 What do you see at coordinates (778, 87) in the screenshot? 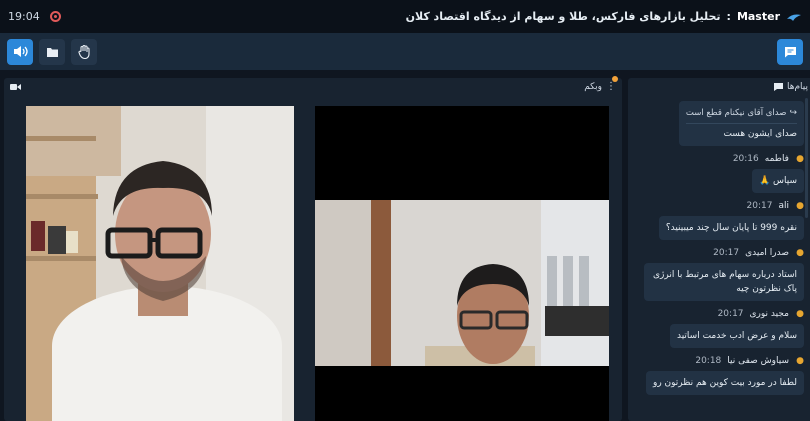
I see `chat-header-icon` at bounding box center [778, 87].